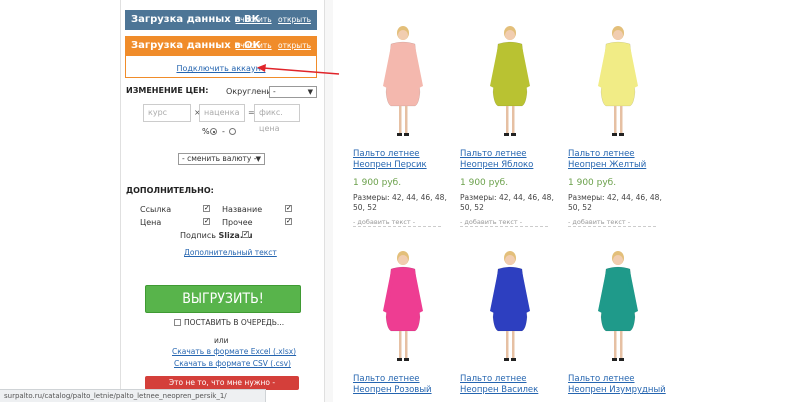 The height and width of the screenshot is (404, 792). Describe the element at coordinates (237, 222) in the screenshot. I see `other-option-label: Прочее` at that location.